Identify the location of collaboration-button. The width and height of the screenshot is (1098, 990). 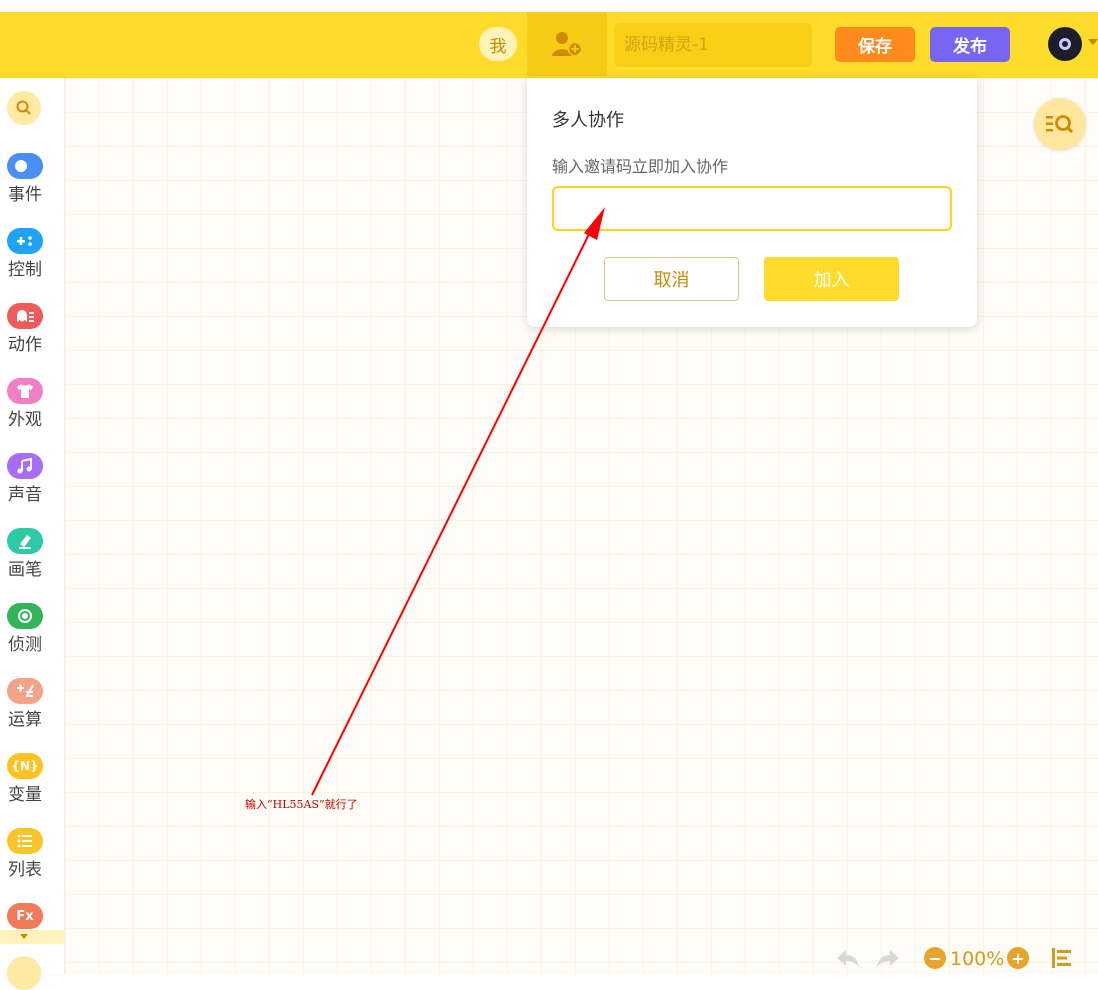
(567, 44).